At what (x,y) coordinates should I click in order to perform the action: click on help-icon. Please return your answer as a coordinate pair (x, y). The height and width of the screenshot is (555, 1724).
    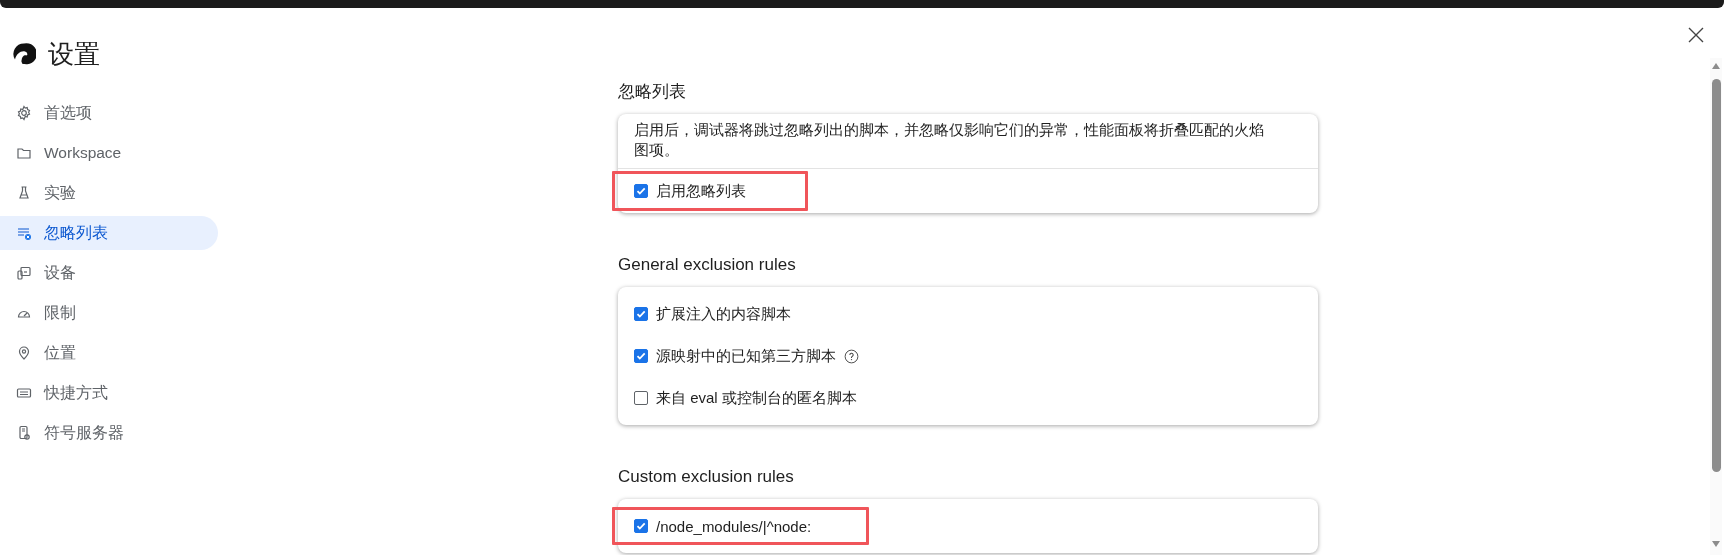
    Looking at the image, I should click on (851, 356).